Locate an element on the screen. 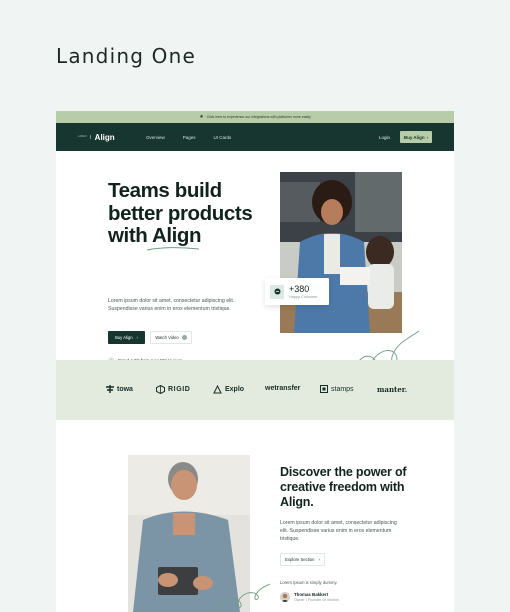  customer-count: +380 is located at coordinates (299, 289).